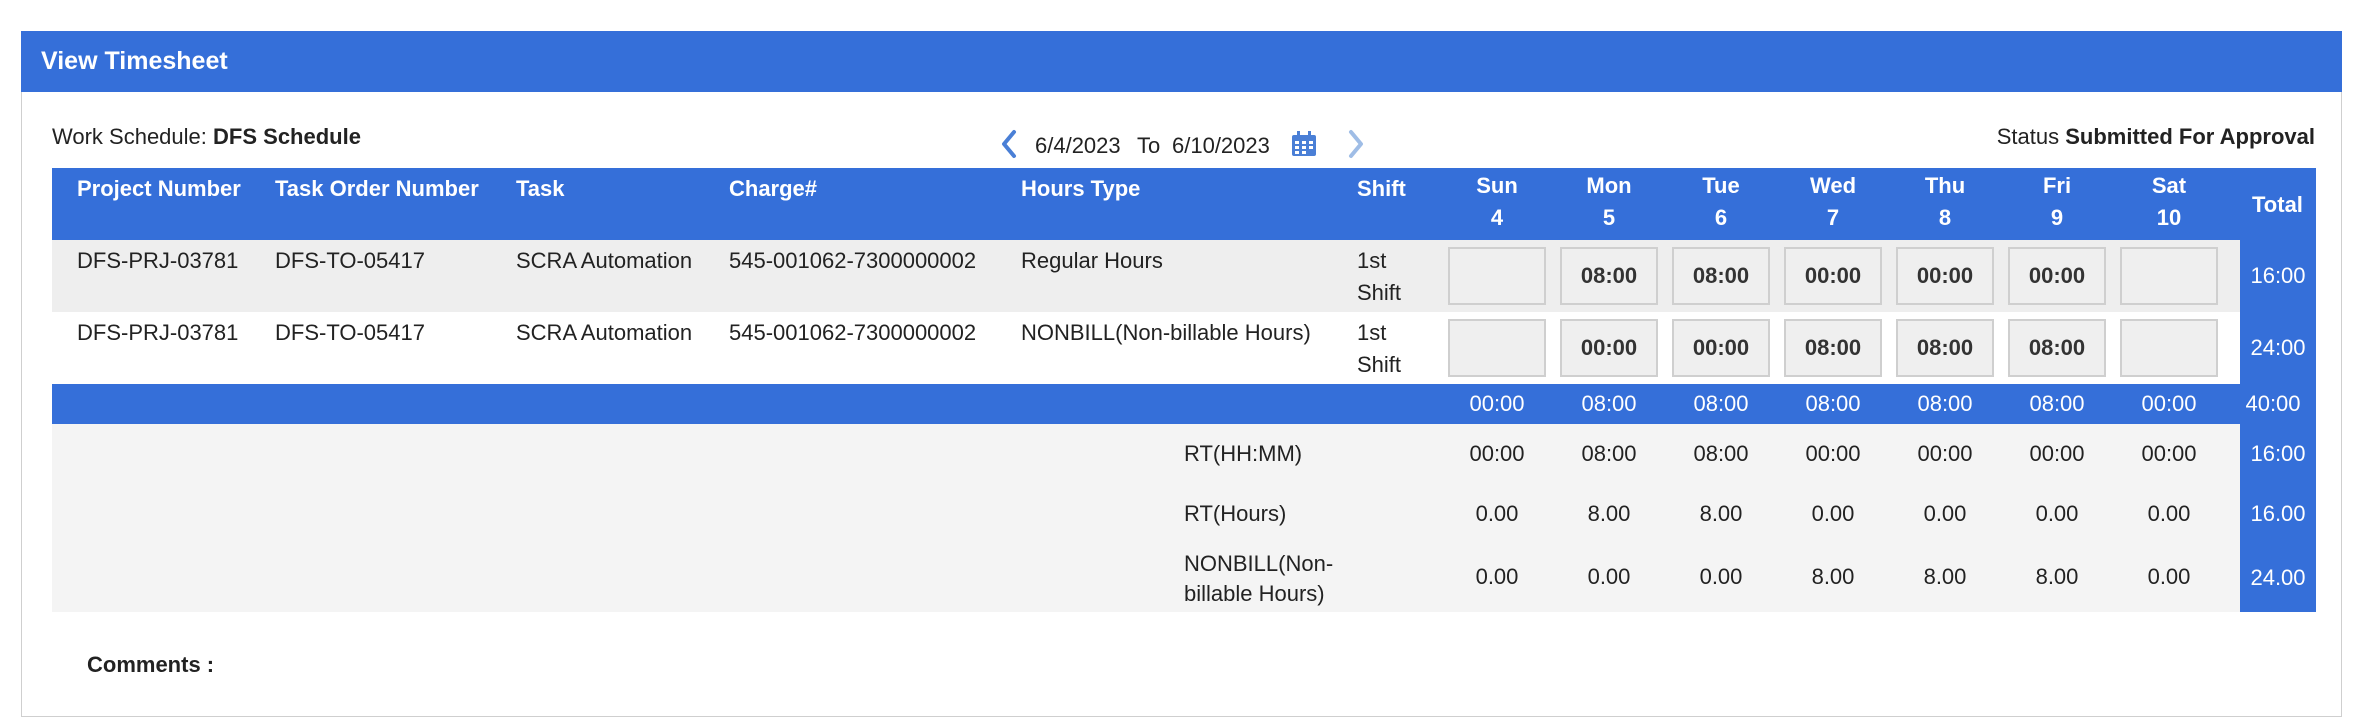  What do you see at coordinates (2273, 403) in the screenshot?
I see `grand-total: 40:00` at bounding box center [2273, 403].